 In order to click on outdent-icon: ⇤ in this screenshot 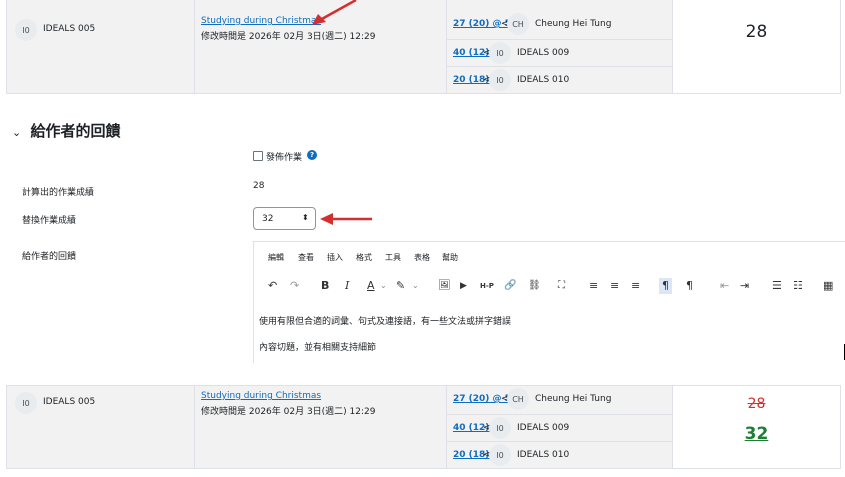, I will do `click(724, 286)`.